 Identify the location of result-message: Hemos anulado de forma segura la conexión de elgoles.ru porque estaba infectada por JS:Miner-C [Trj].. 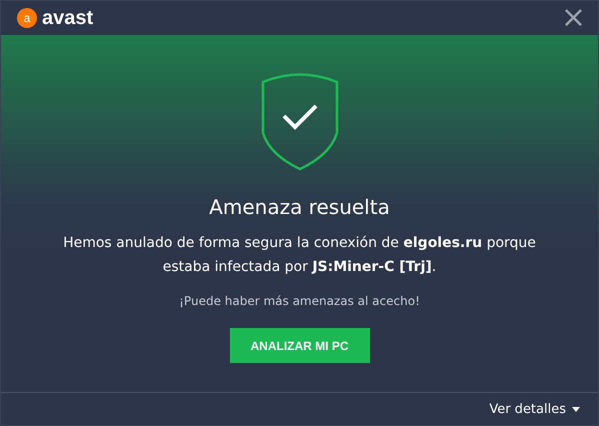
(299, 255).